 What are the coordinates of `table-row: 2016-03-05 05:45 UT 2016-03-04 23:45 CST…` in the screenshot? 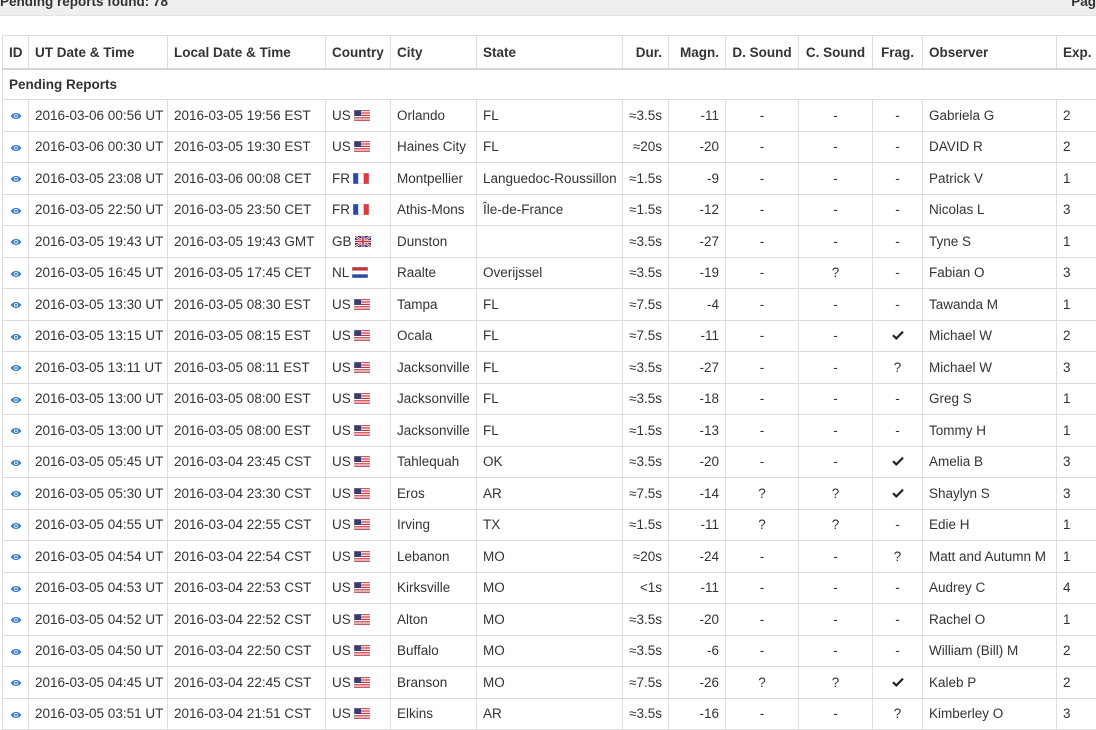 It's located at (549, 462).